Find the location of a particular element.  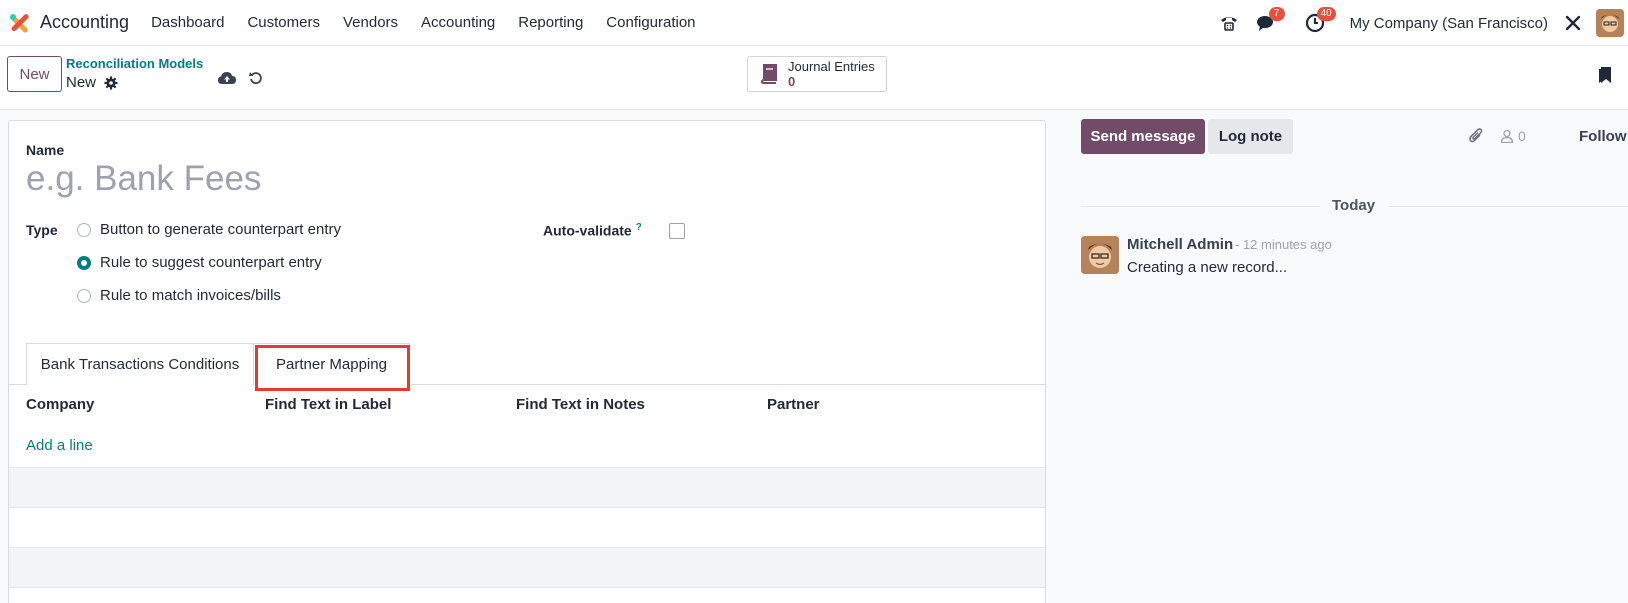

radio-circle-checked is located at coordinates (84, 262).